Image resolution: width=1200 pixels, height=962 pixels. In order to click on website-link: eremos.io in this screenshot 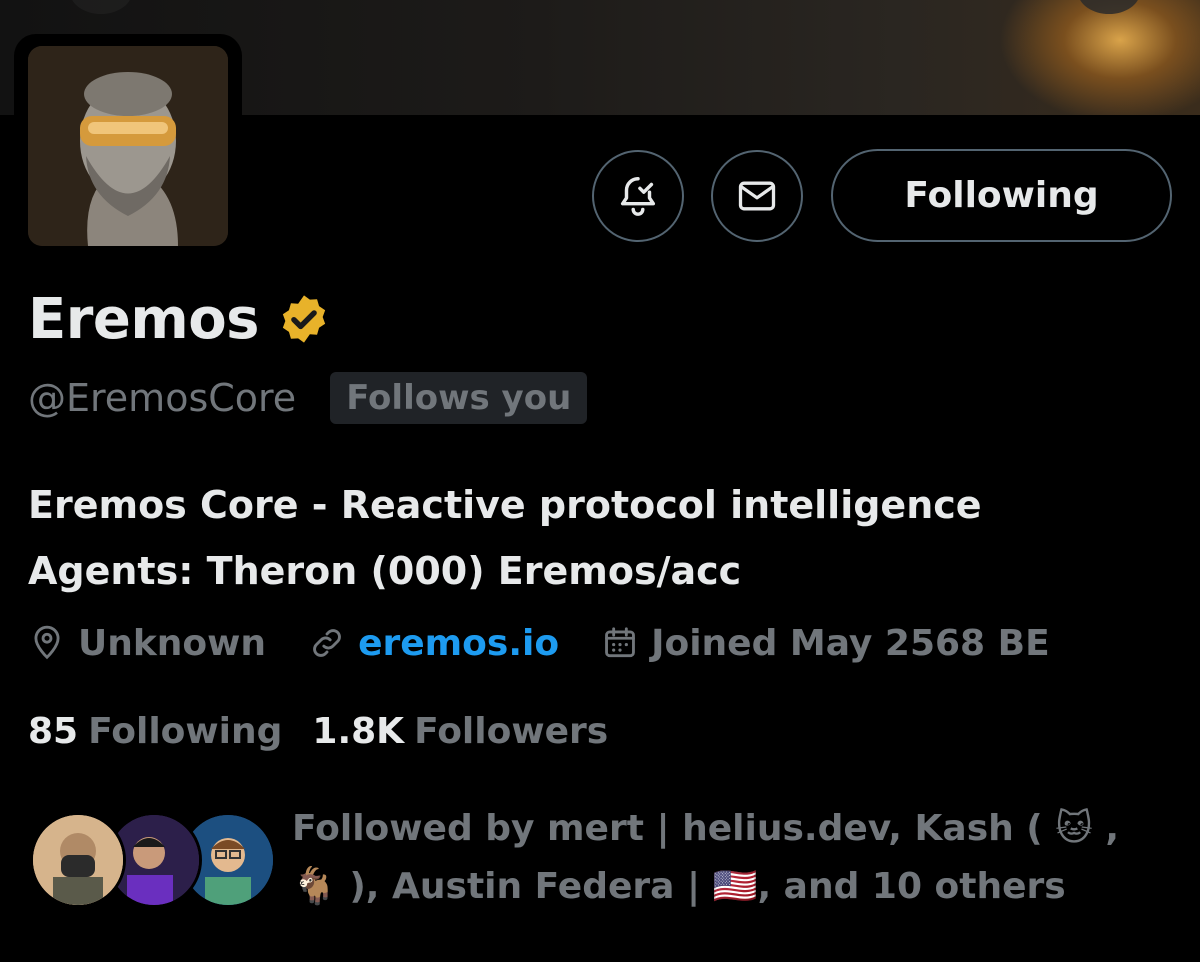, I will do `click(458, 643)`.